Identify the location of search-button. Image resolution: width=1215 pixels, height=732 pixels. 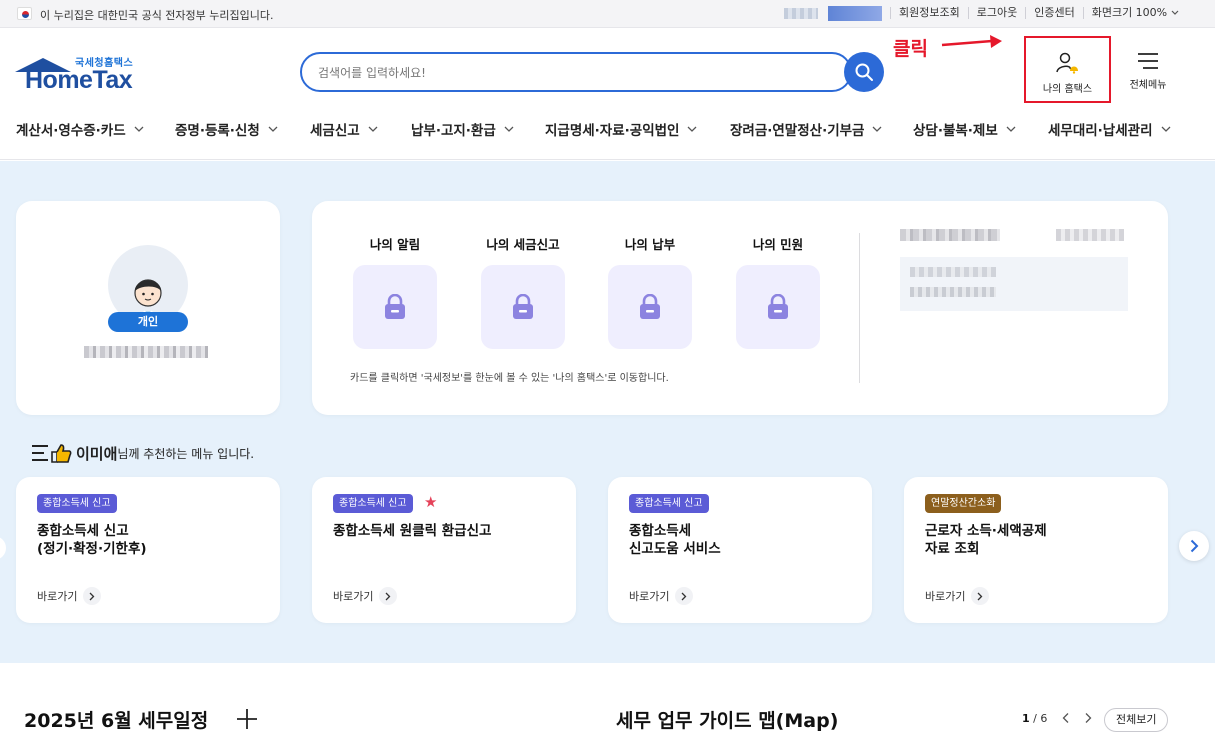
(864, 72).